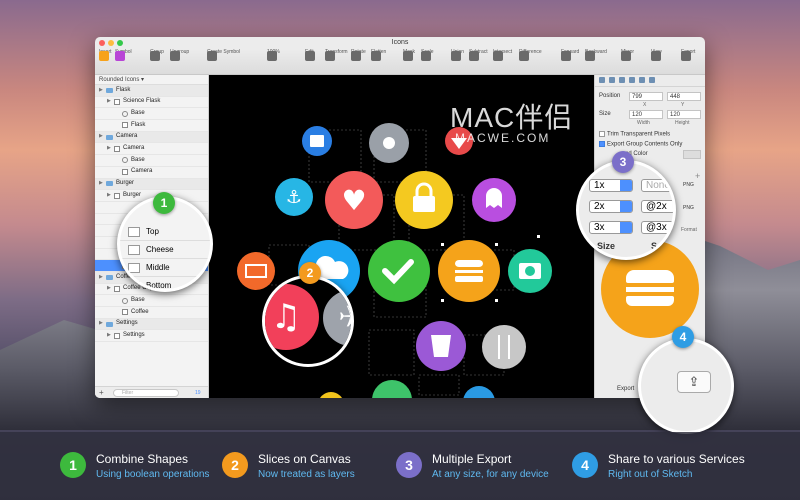 This screenshot has height=500, width=800. Describe the element at coordinates (623, 162) in the screenshot. I see `callout-badge-3: 3` at that location.